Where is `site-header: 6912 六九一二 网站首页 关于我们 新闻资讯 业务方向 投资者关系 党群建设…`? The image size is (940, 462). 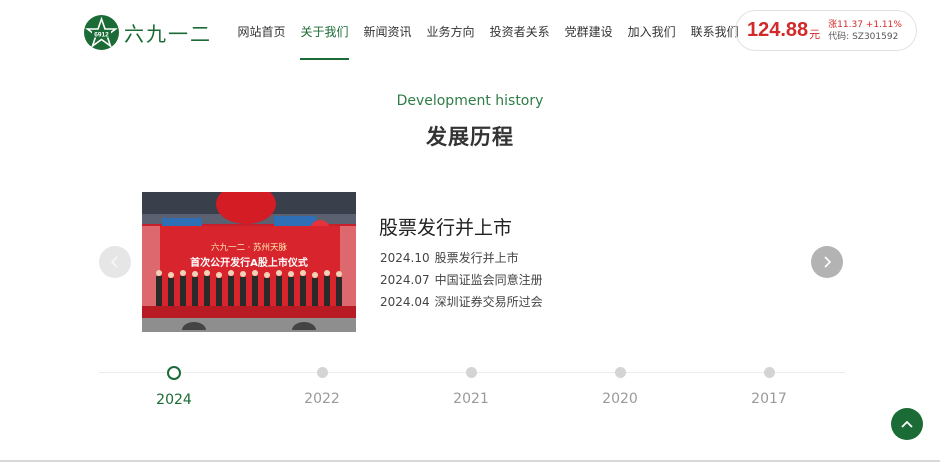
site-header: 6912 六九一二 网站首页 关于我们 新闻资讯 业务方向 投资者关系 党群建设… is located at coordinates (470, 32).